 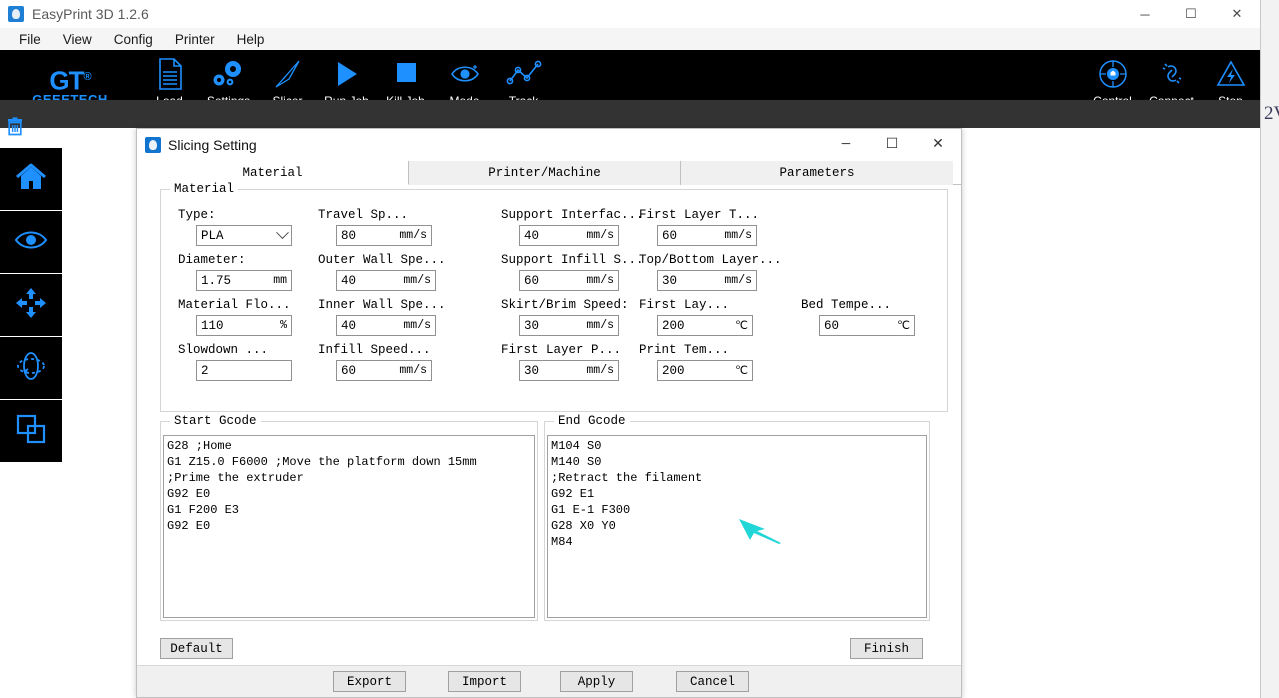 What do you see at coordinates (212, 325) in the screenshot?
I see `material-flow-input-value: 110` at bounding box center [212, 325].